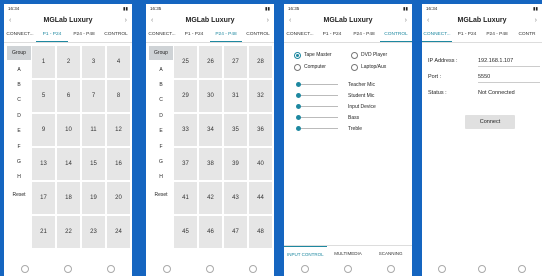 This screenshot has width=542, height=276. What do you see at coordinates (43, 130) in the screenshot?
I see `pc-cell: 9` at bounding box center [43, 130].